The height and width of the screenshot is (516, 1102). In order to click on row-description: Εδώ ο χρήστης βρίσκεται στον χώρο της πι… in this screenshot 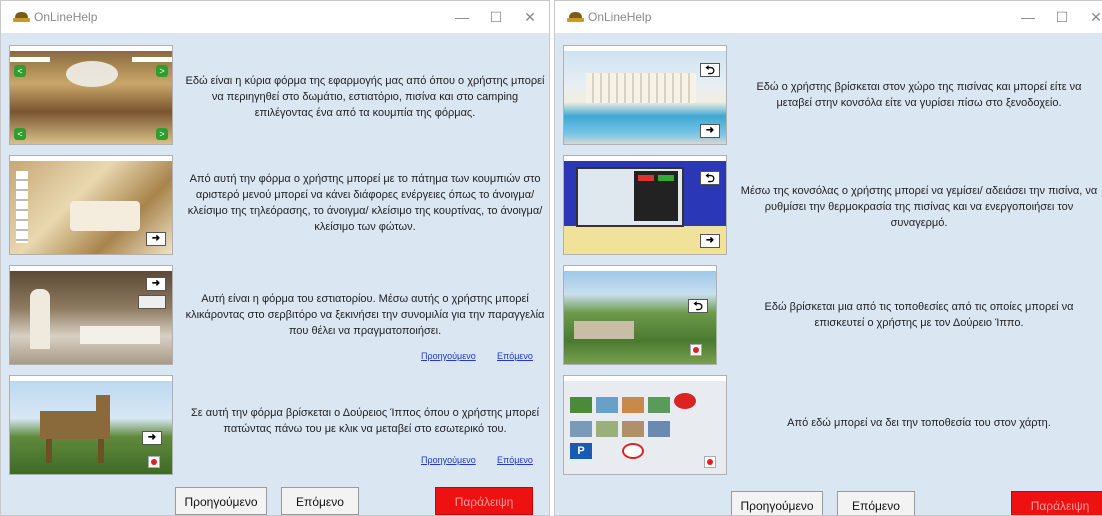, I will do `click(919, 95)`.